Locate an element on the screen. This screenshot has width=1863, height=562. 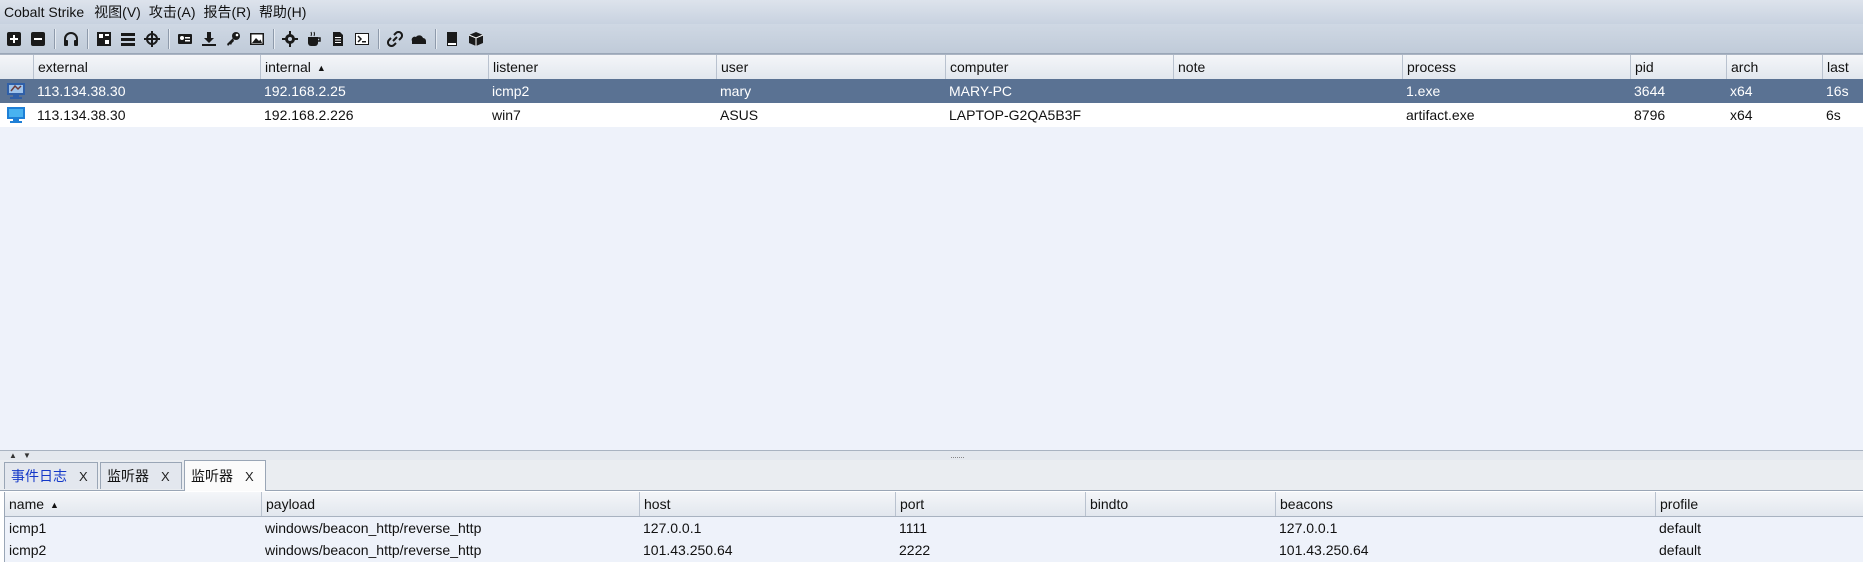
credentials-icon is located at coordinates (185, 39).